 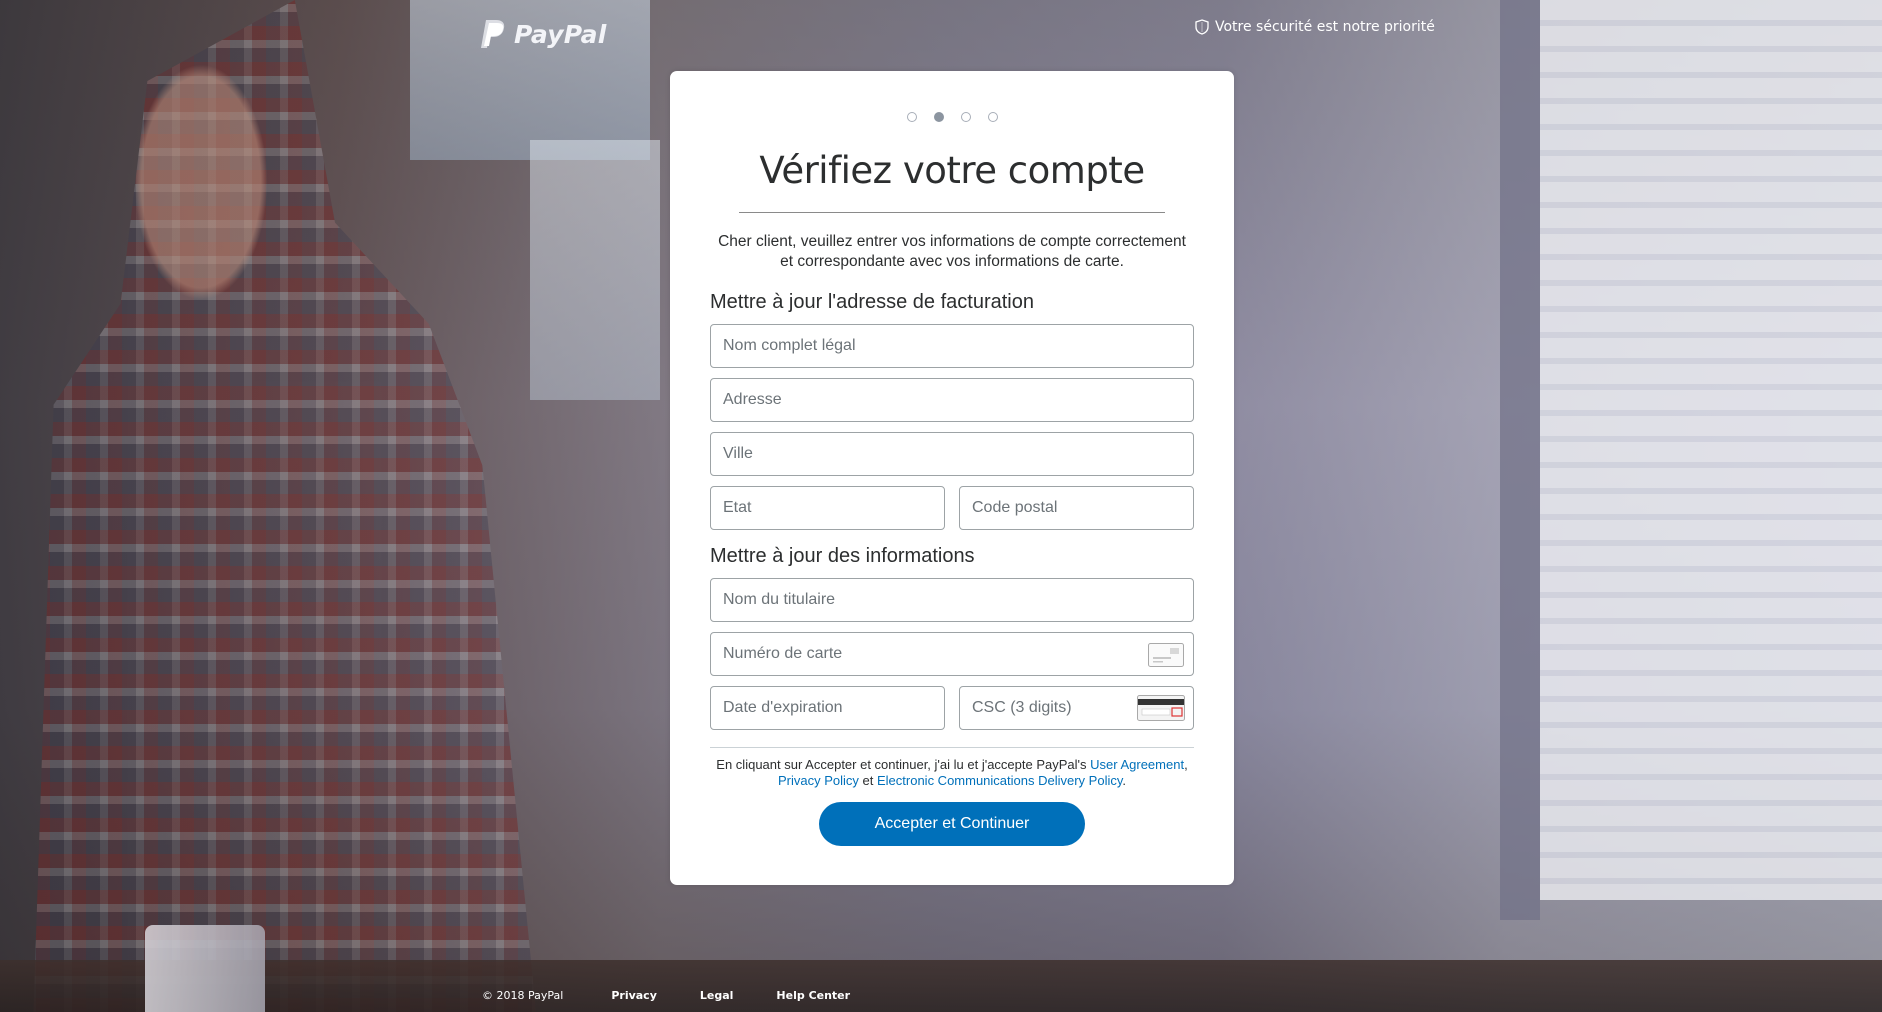 I want to click on postal-code-input, so click(x=1076, y=508).